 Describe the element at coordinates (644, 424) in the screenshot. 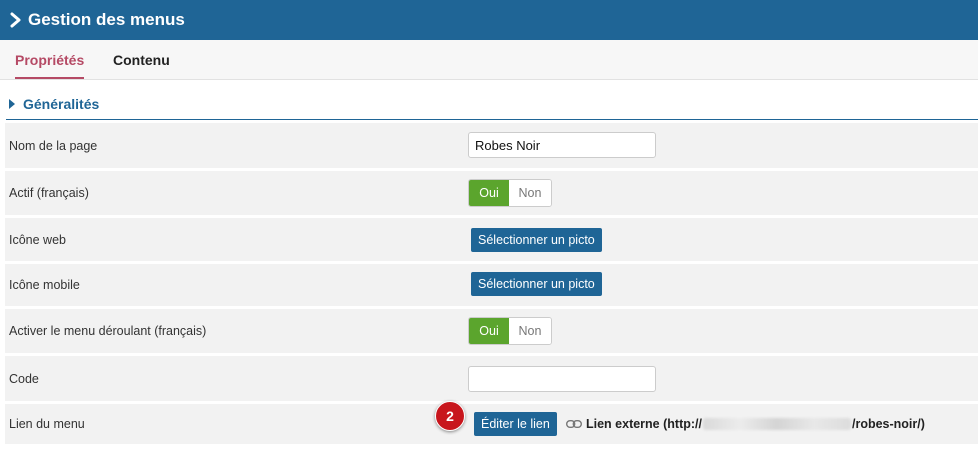

I see `link-prefix: Lien externe (http://` at that location.